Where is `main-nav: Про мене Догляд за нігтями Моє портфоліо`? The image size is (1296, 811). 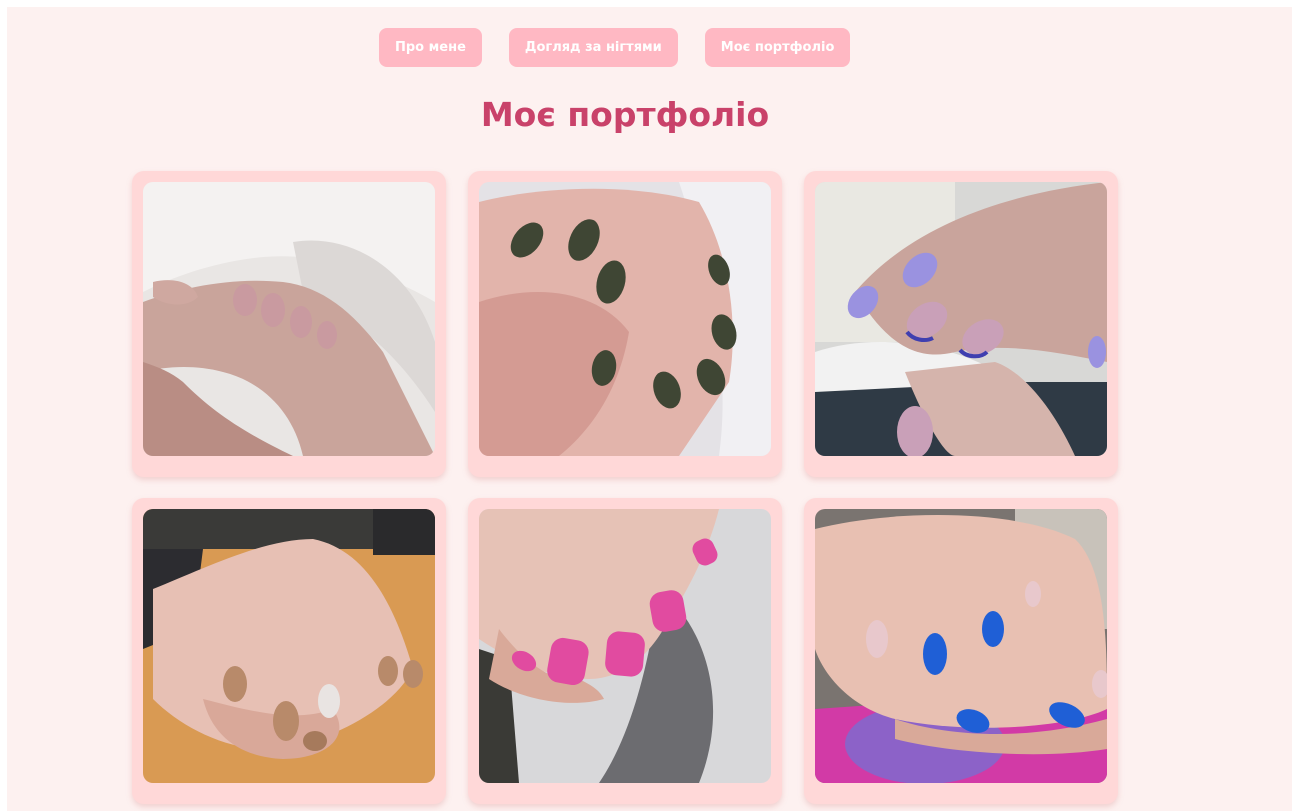
main-nav: Про мене Догляд за нігтями Моє портфоліо is located at coordinates (615, 47).